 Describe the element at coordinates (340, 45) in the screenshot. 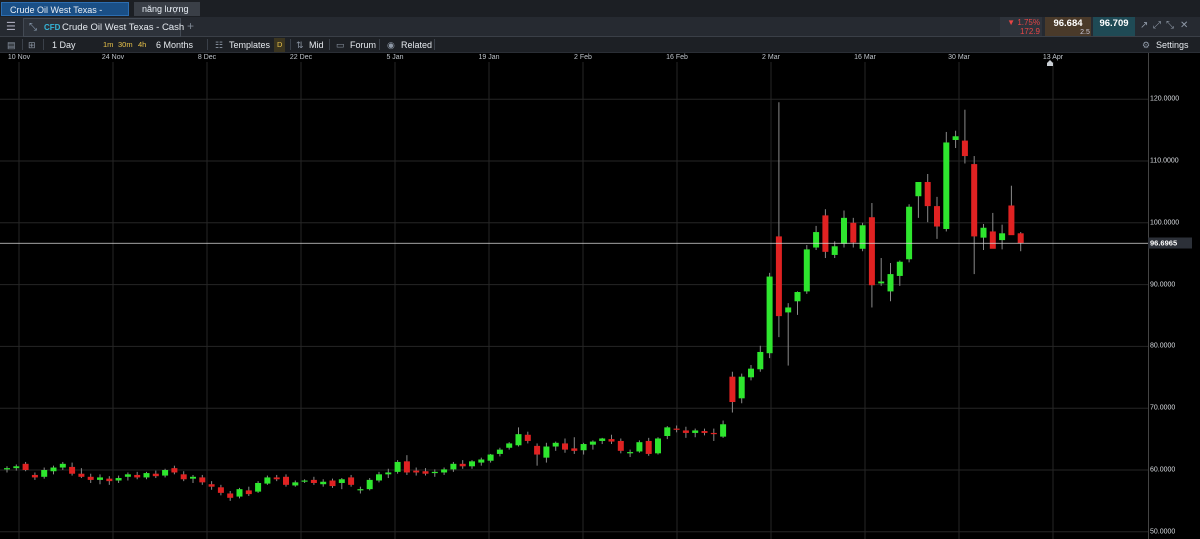

I see `chat-icon: ▭` at that location.